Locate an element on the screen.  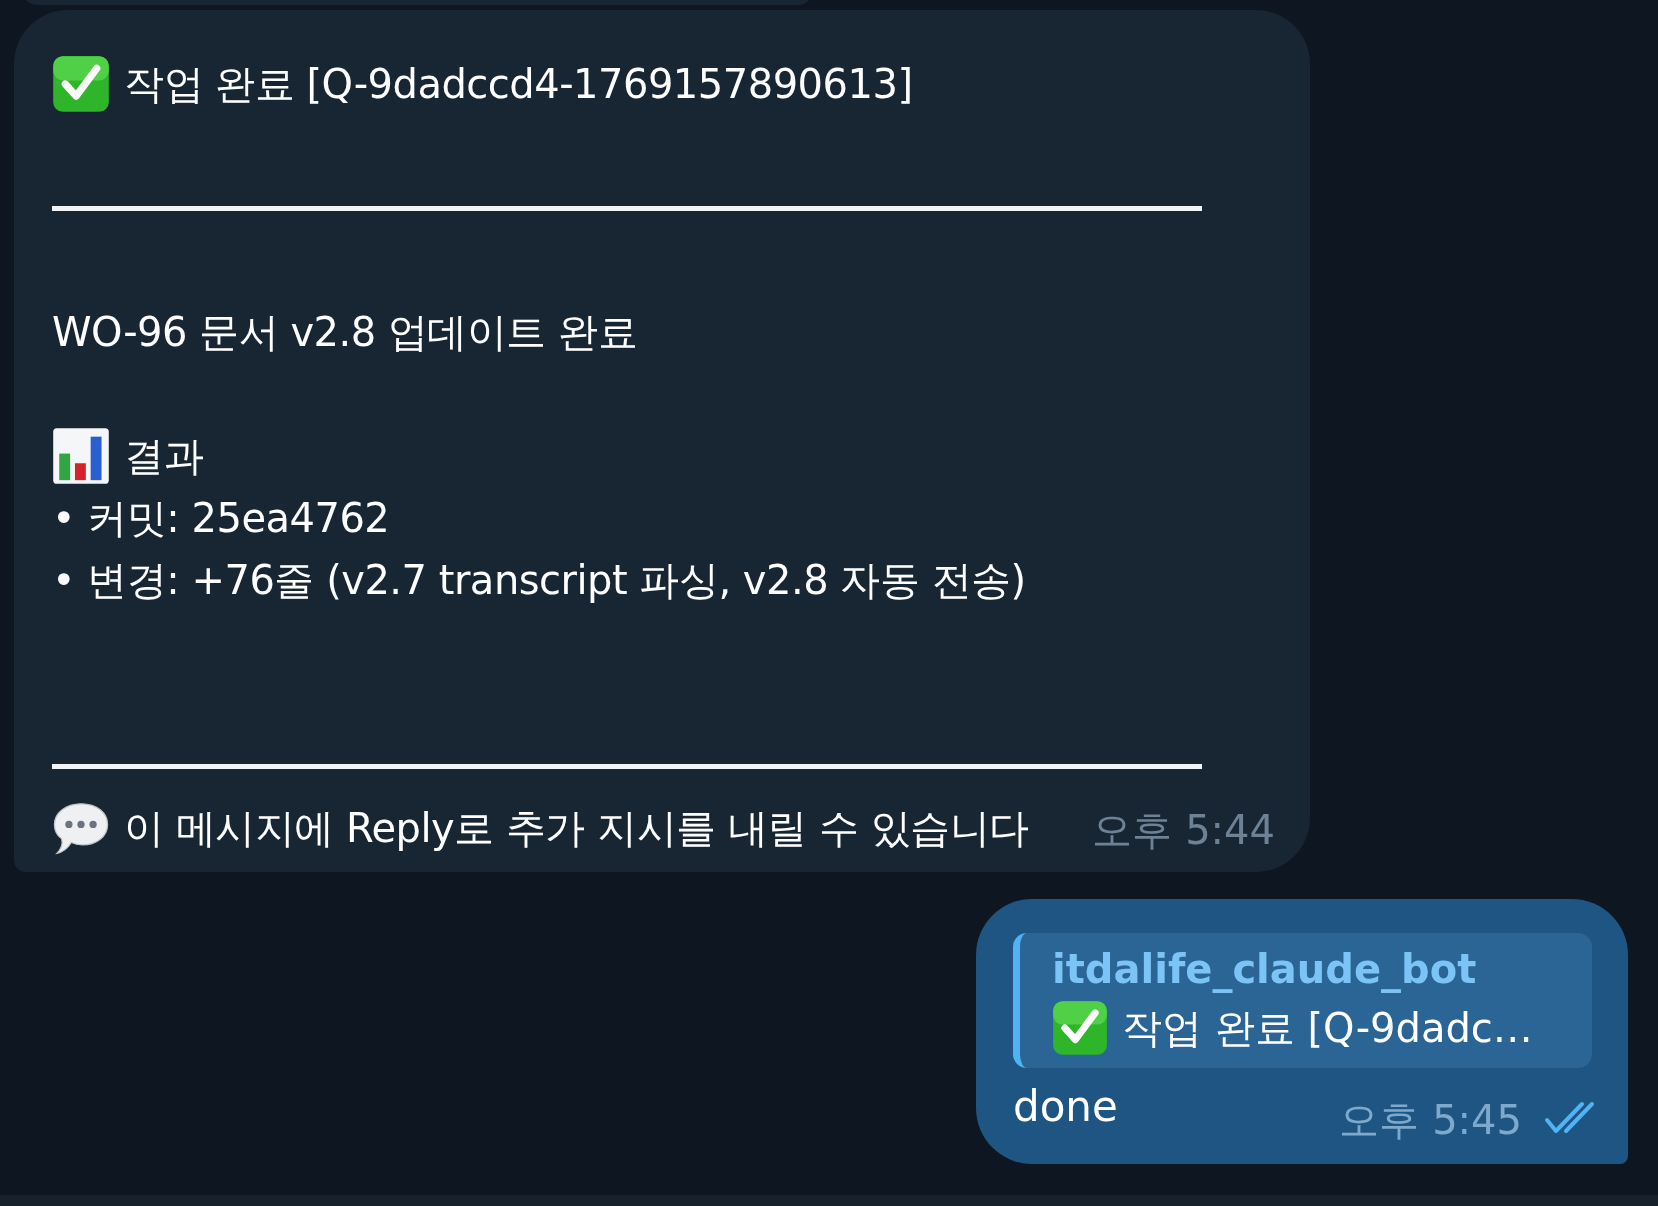
message-text: done is located at coordinates (1065, 1107).